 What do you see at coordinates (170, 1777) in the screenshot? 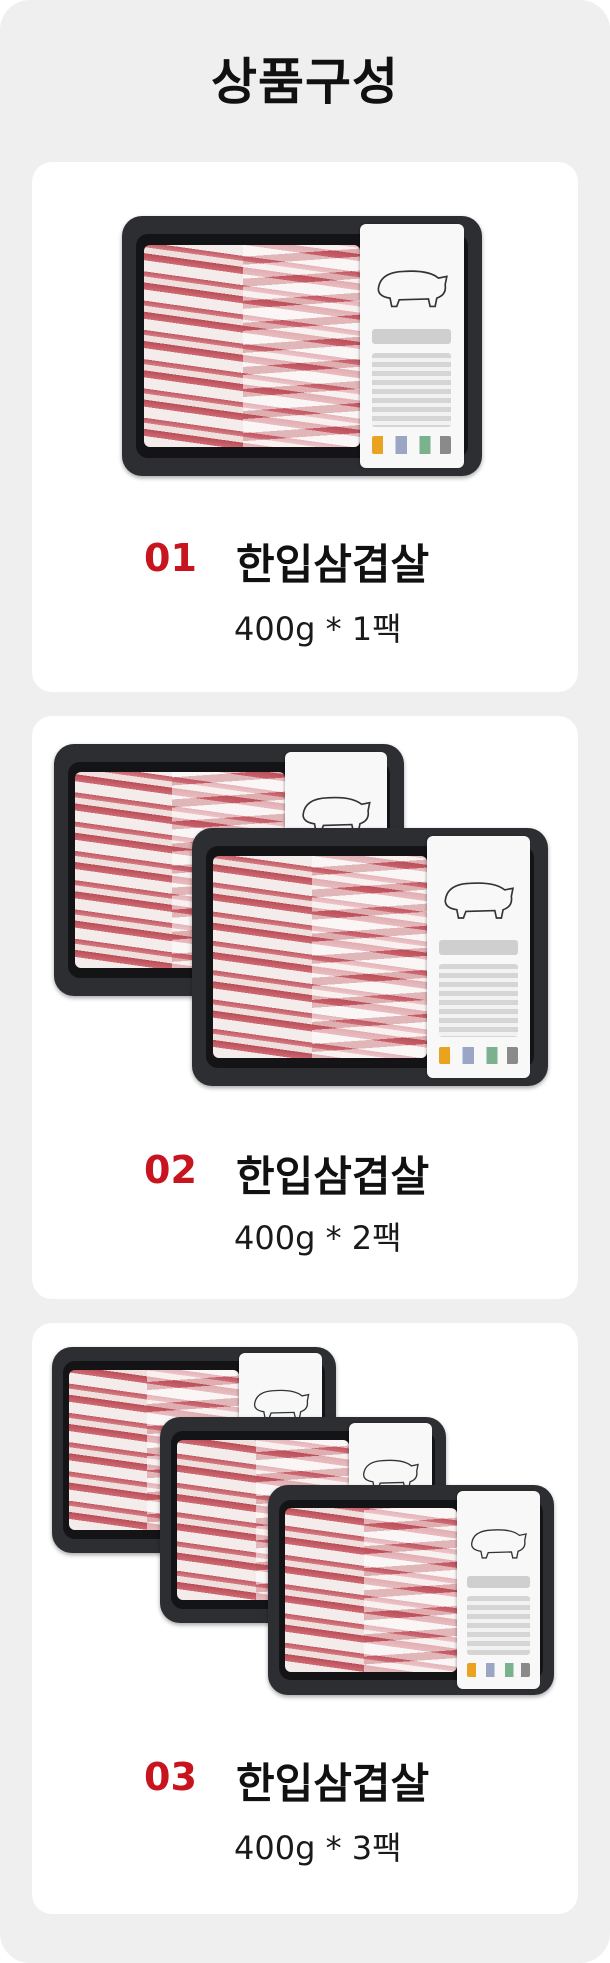
I see `product-number: 03` at bounding box center [170, 1777].